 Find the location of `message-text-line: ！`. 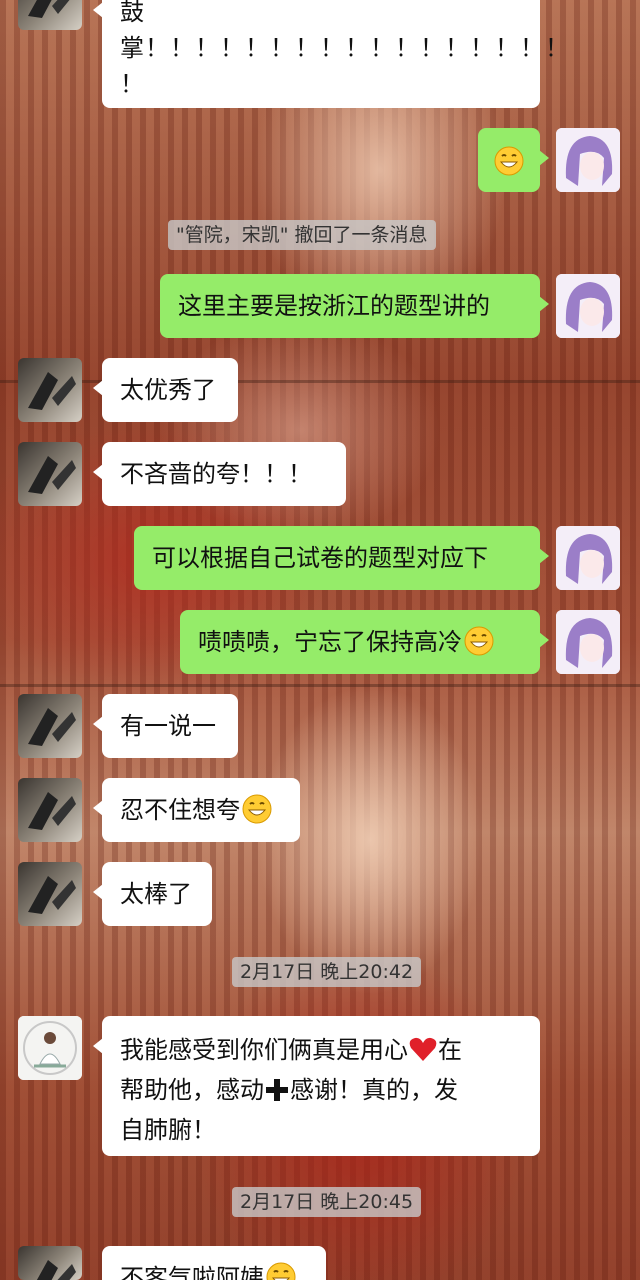

message-text-line: ！ is located at coordinates (132, 84).